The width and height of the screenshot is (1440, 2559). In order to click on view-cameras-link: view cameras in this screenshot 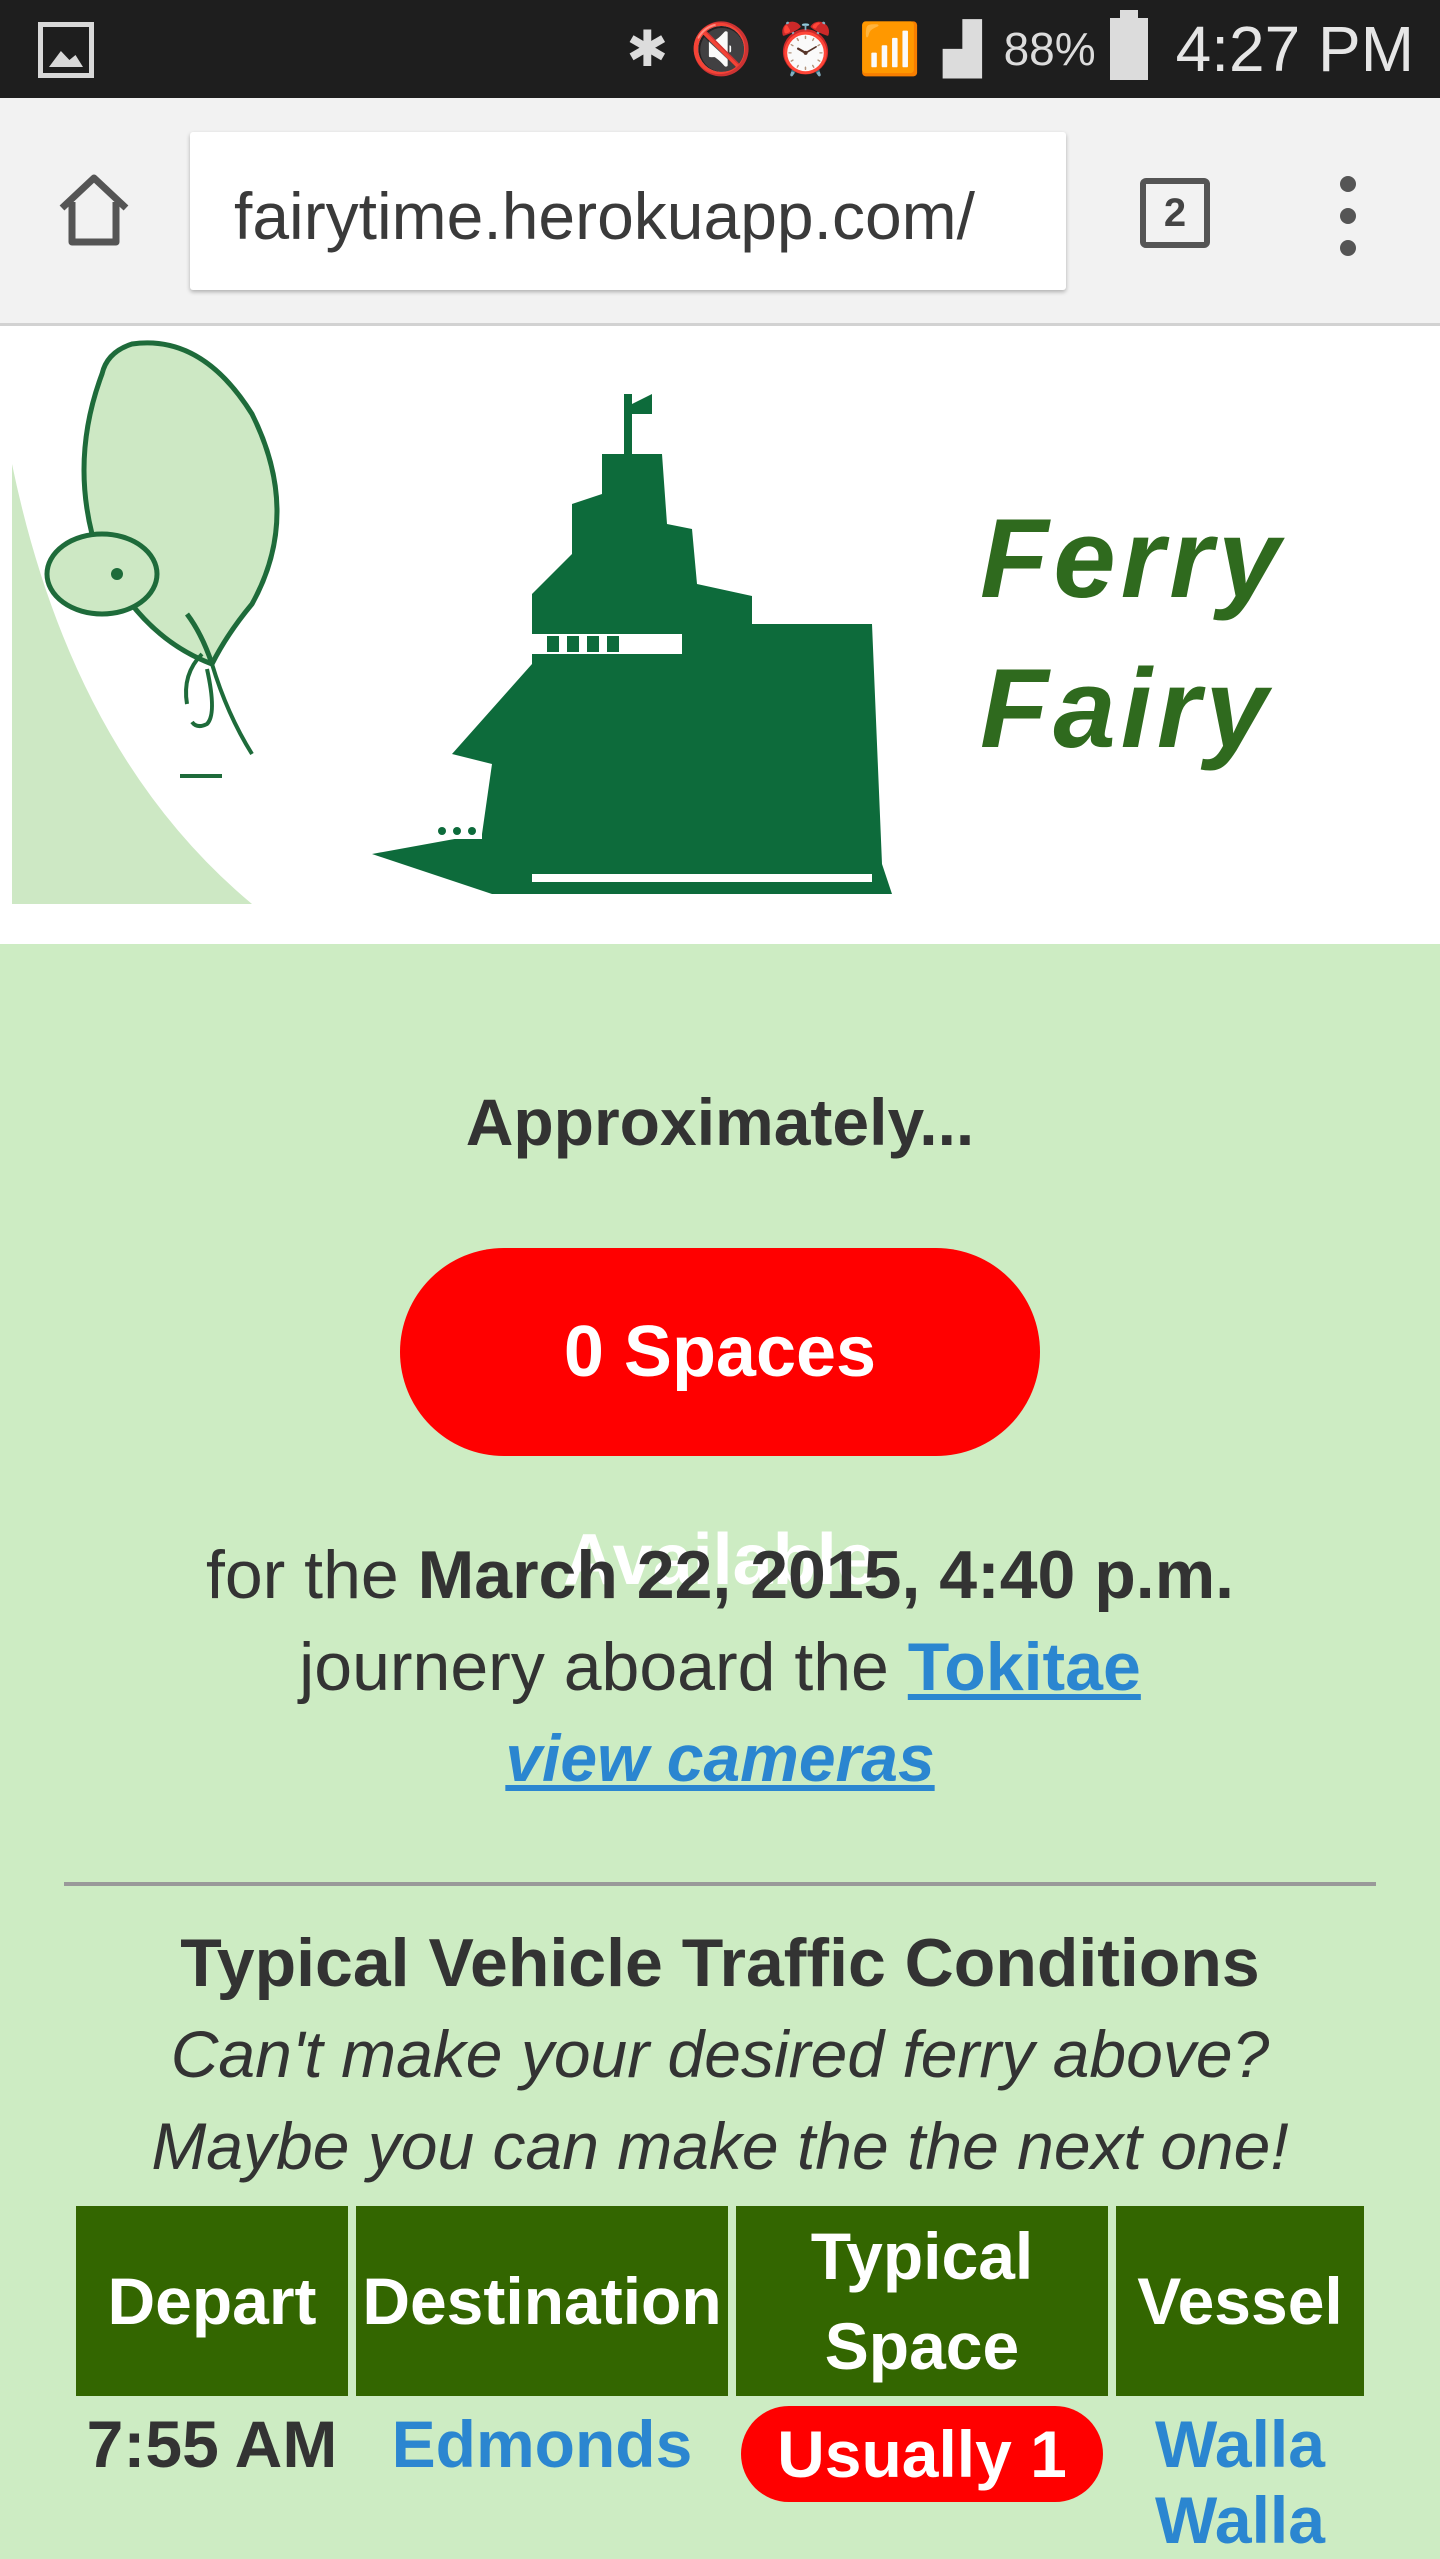, I will do `click(719, 1758)`.